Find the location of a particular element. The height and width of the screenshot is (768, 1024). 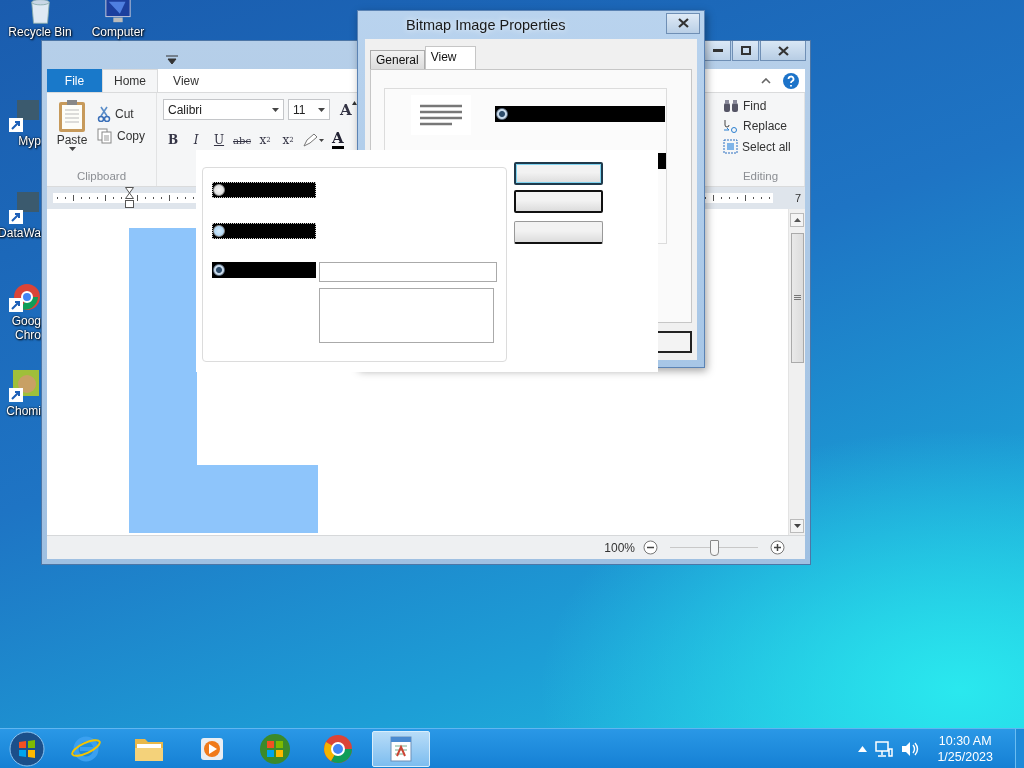

copy-button: Copy is located at coordinates (121, 136).